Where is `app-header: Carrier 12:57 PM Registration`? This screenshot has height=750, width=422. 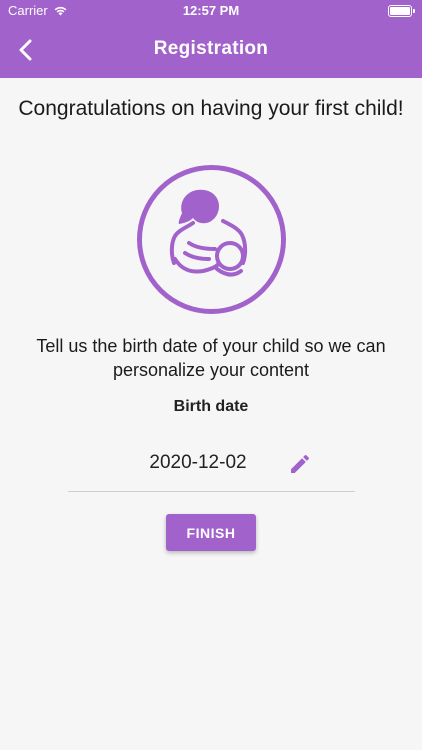 app-header: Carrier 12:57 PM Registration is located at coordinates (211, 39).